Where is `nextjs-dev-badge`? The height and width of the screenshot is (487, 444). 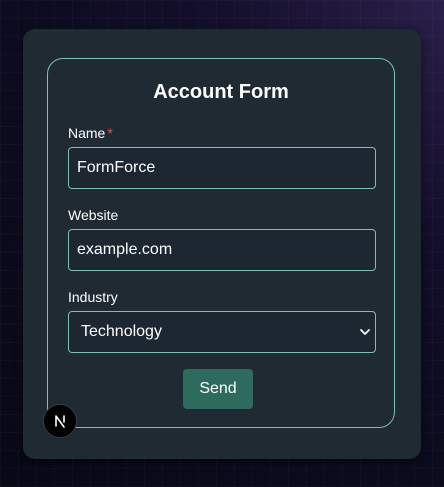
nextjs-dev-badge is located at coordinates (60, 421).